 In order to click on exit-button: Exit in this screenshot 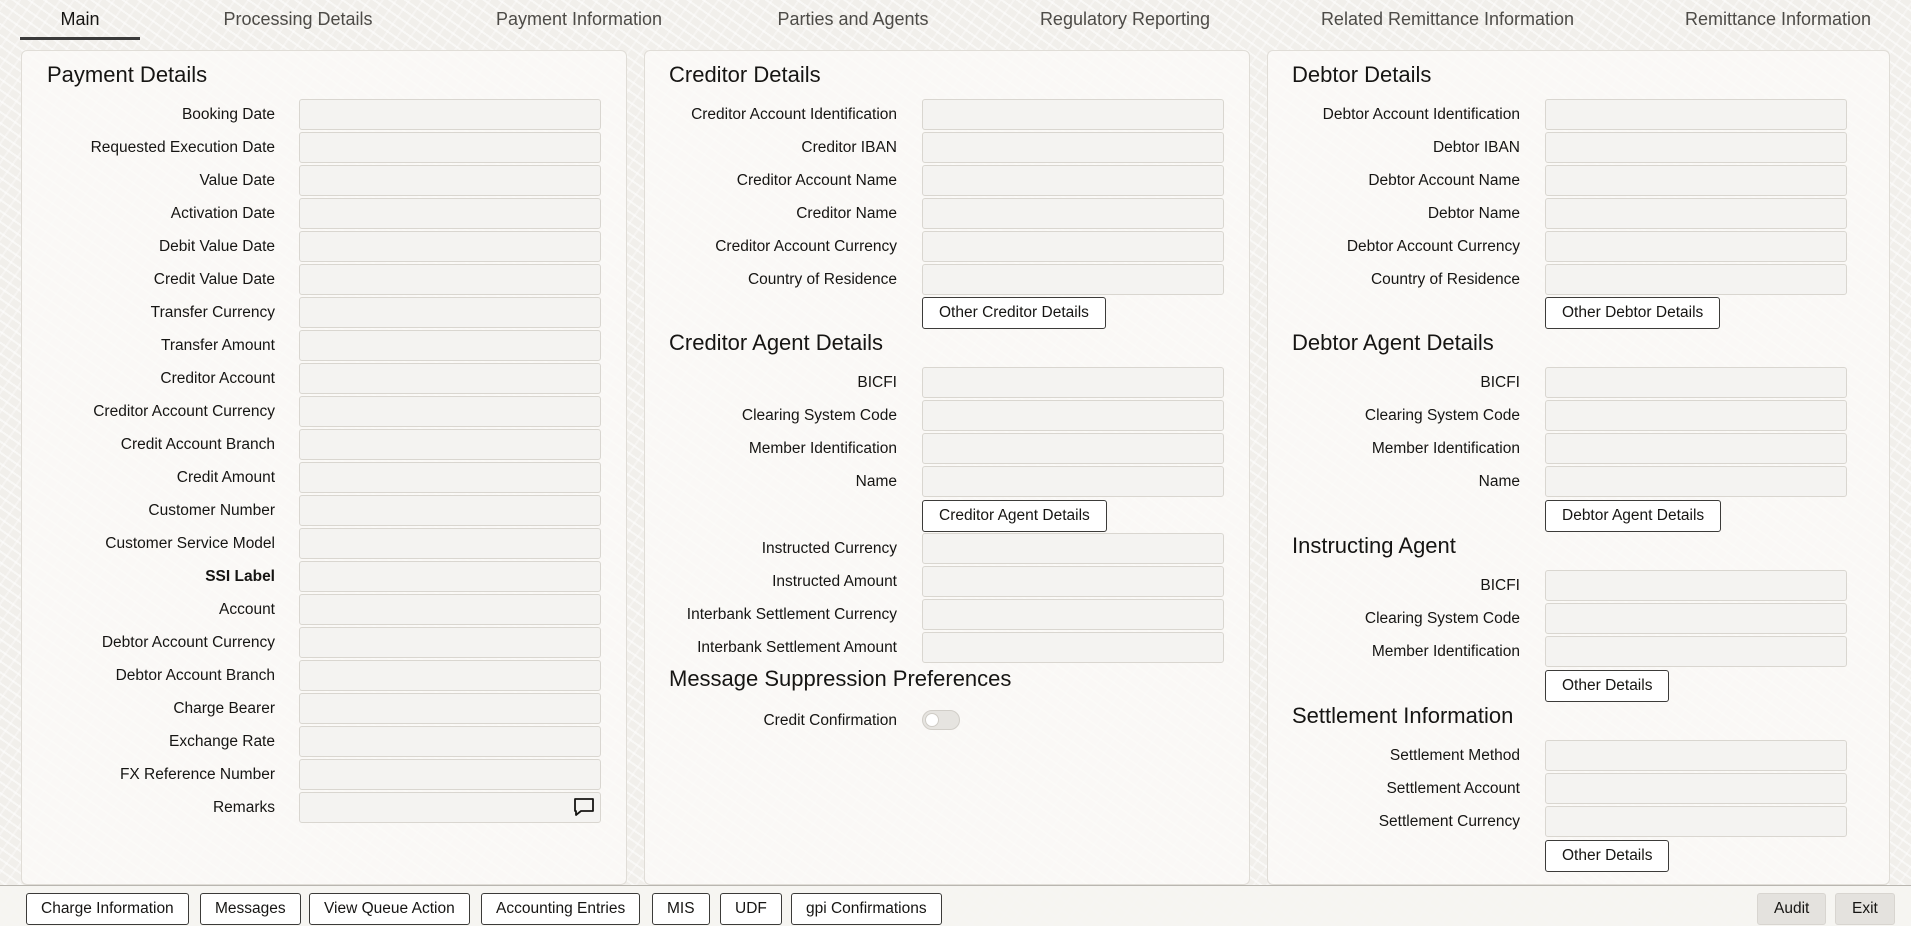, I will do `click(1865, 909)`.